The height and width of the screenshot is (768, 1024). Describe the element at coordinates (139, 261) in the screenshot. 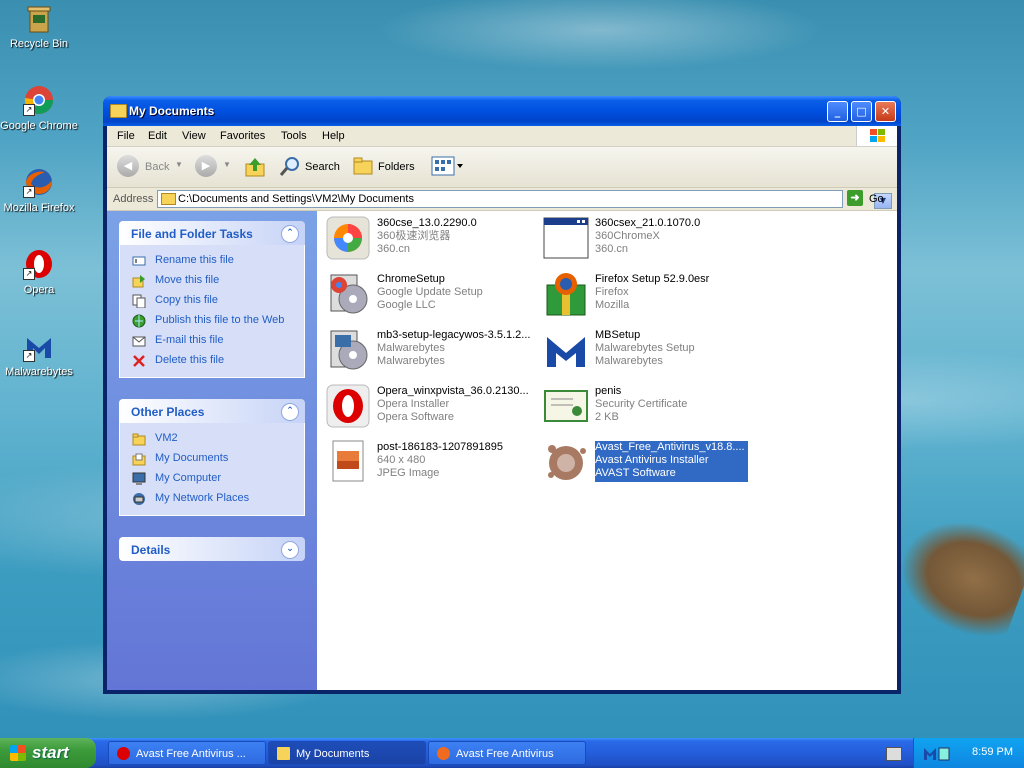

I see `rename-icon` at that location.